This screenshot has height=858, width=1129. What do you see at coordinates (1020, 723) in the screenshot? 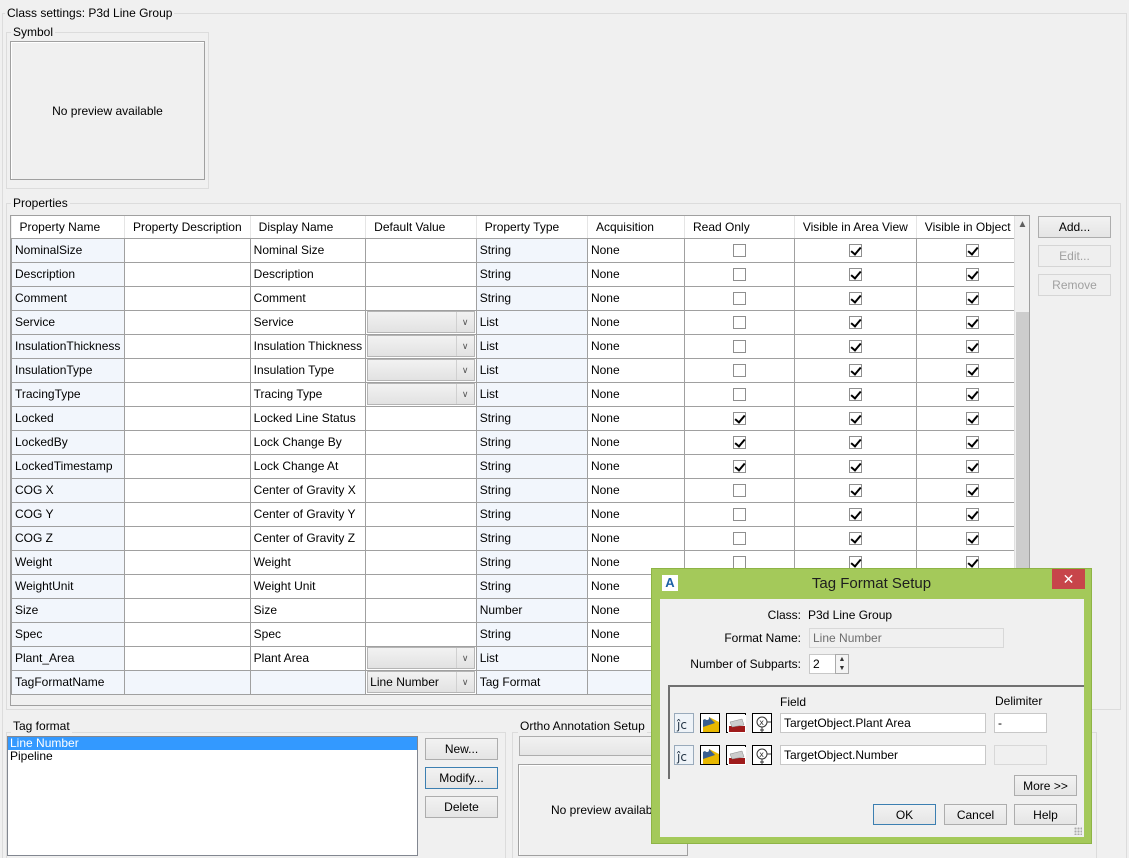
I see `delimiter-input: -` at bounding box center [1020, 723].